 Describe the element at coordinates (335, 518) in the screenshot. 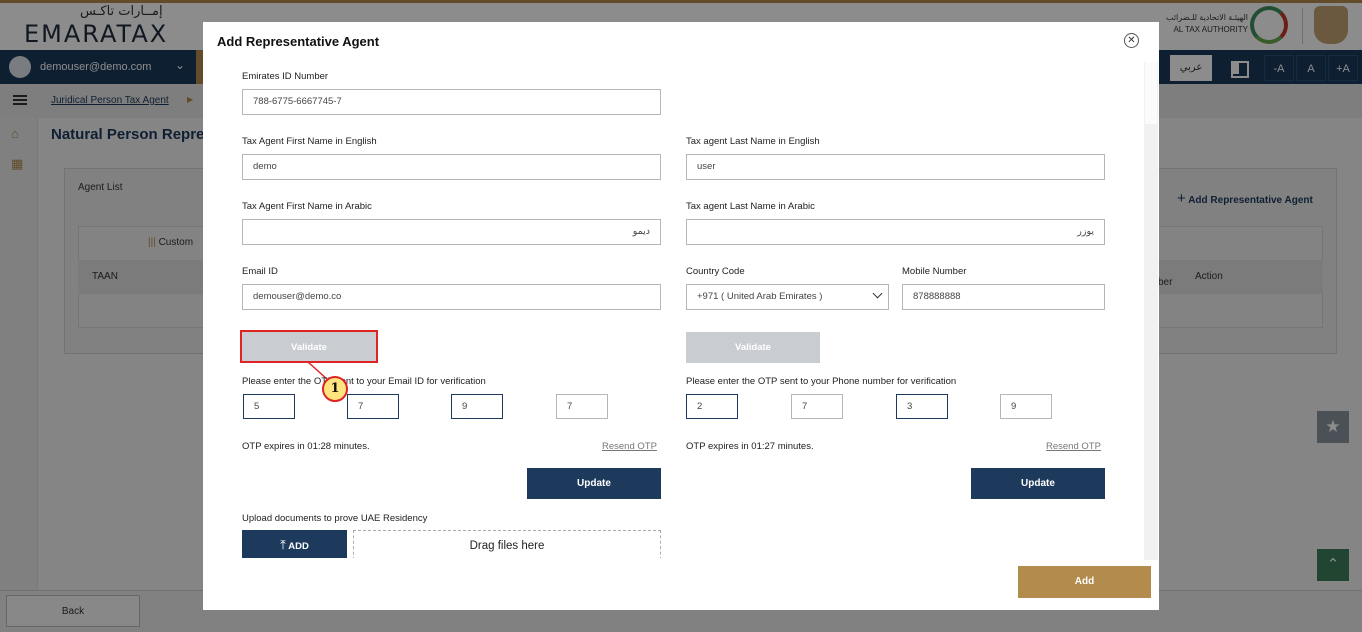

I see `upload-label: Upload documents to prove UAE Residency` at that location.